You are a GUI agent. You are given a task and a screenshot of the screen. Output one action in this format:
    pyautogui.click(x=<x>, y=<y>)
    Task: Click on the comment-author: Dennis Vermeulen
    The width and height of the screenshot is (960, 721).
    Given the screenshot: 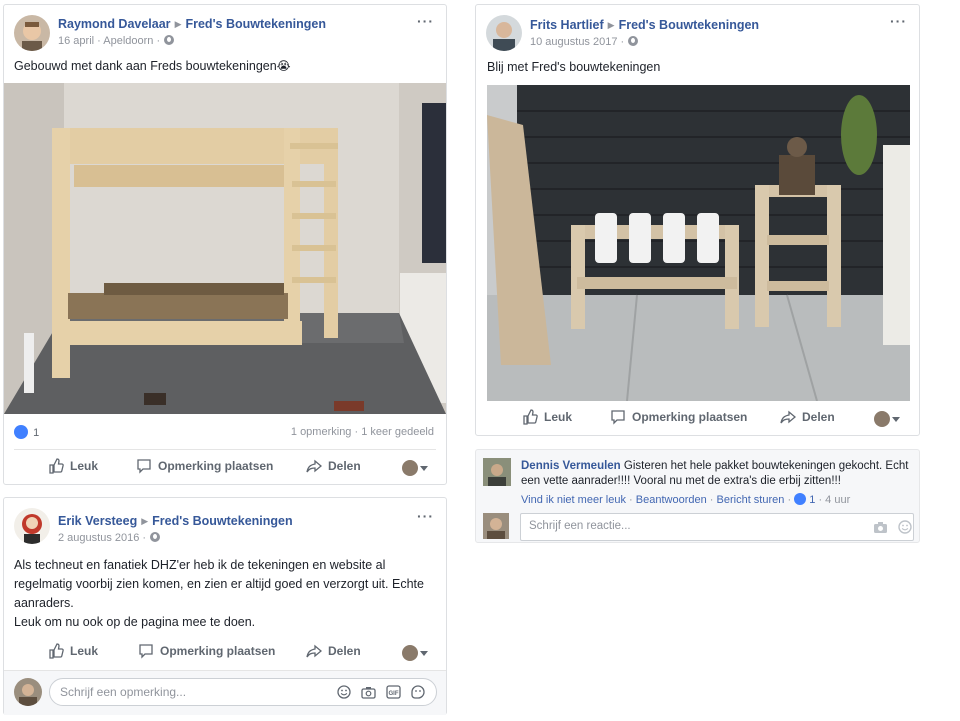 What is the action you would take?
    pyautogui.click(x=571, y=466)
    